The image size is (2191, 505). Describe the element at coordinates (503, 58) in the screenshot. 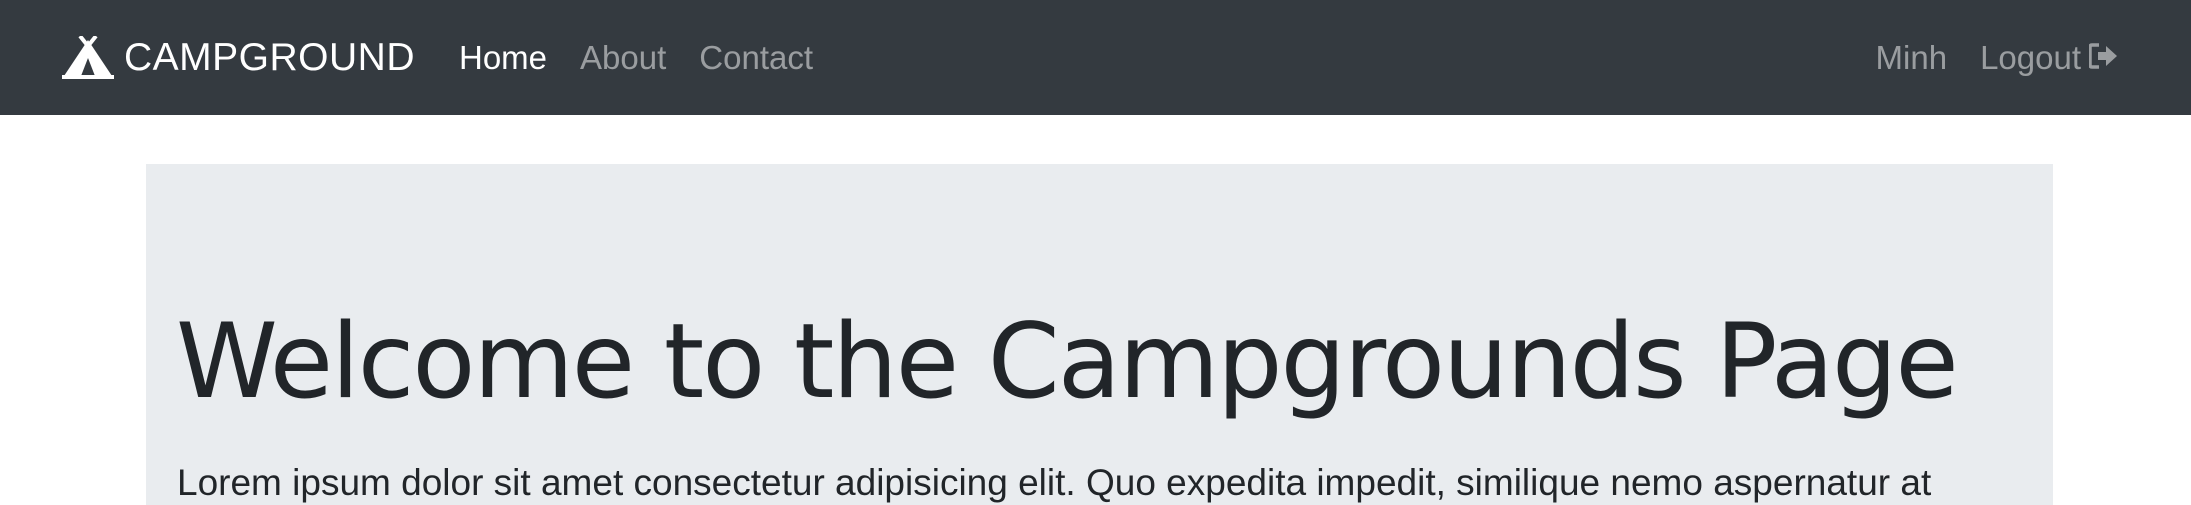

I see `nav-link-home: Home` at that location.